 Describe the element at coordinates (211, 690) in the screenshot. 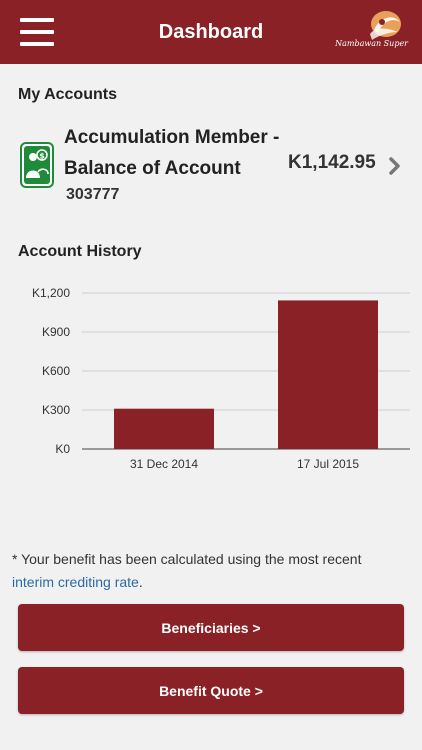

I see `benefit-quote-button: Benefit Quote >` at that location.